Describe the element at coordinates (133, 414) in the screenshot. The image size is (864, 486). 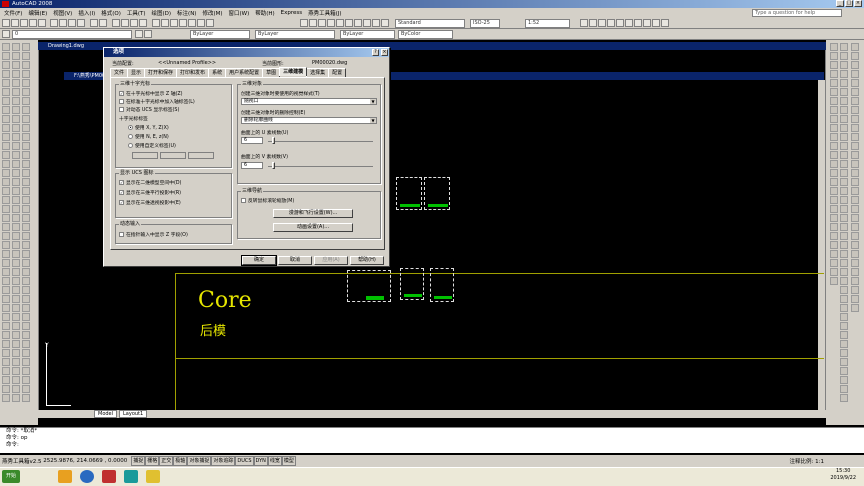
I see `tab-layout1: Layout1` at that location.